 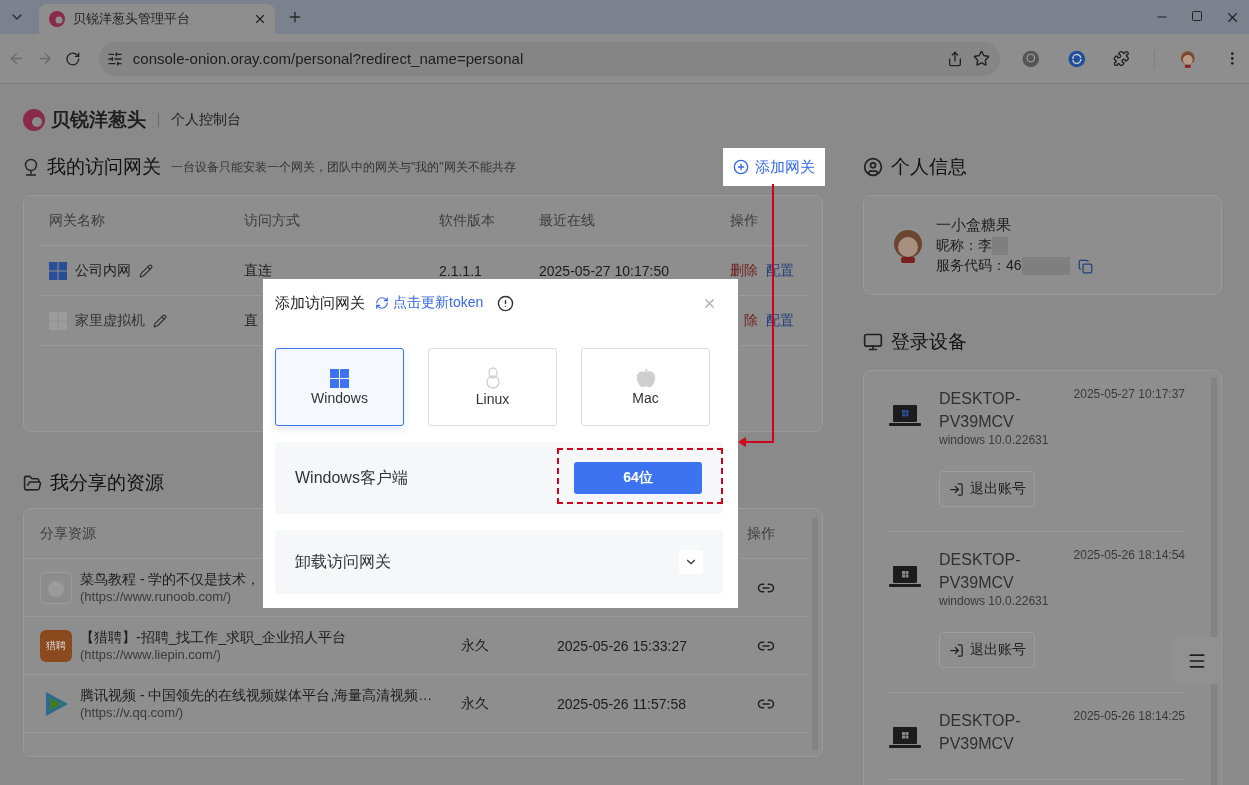 I want to click on add-circle-icon, so click(x=741, y=167).